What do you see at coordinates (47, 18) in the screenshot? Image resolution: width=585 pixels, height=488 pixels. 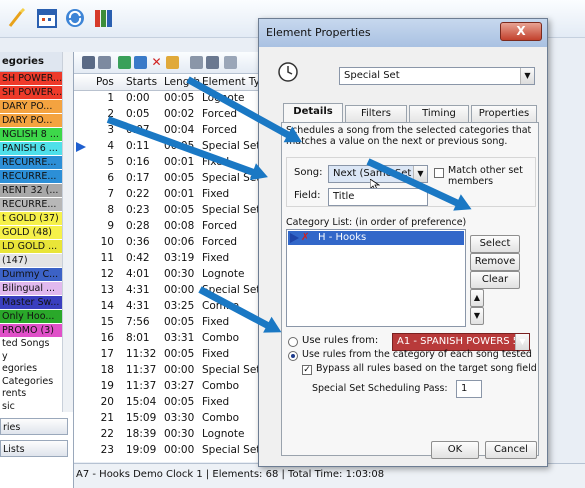 I see `calendar-icon` at bounding box center [47, 18].